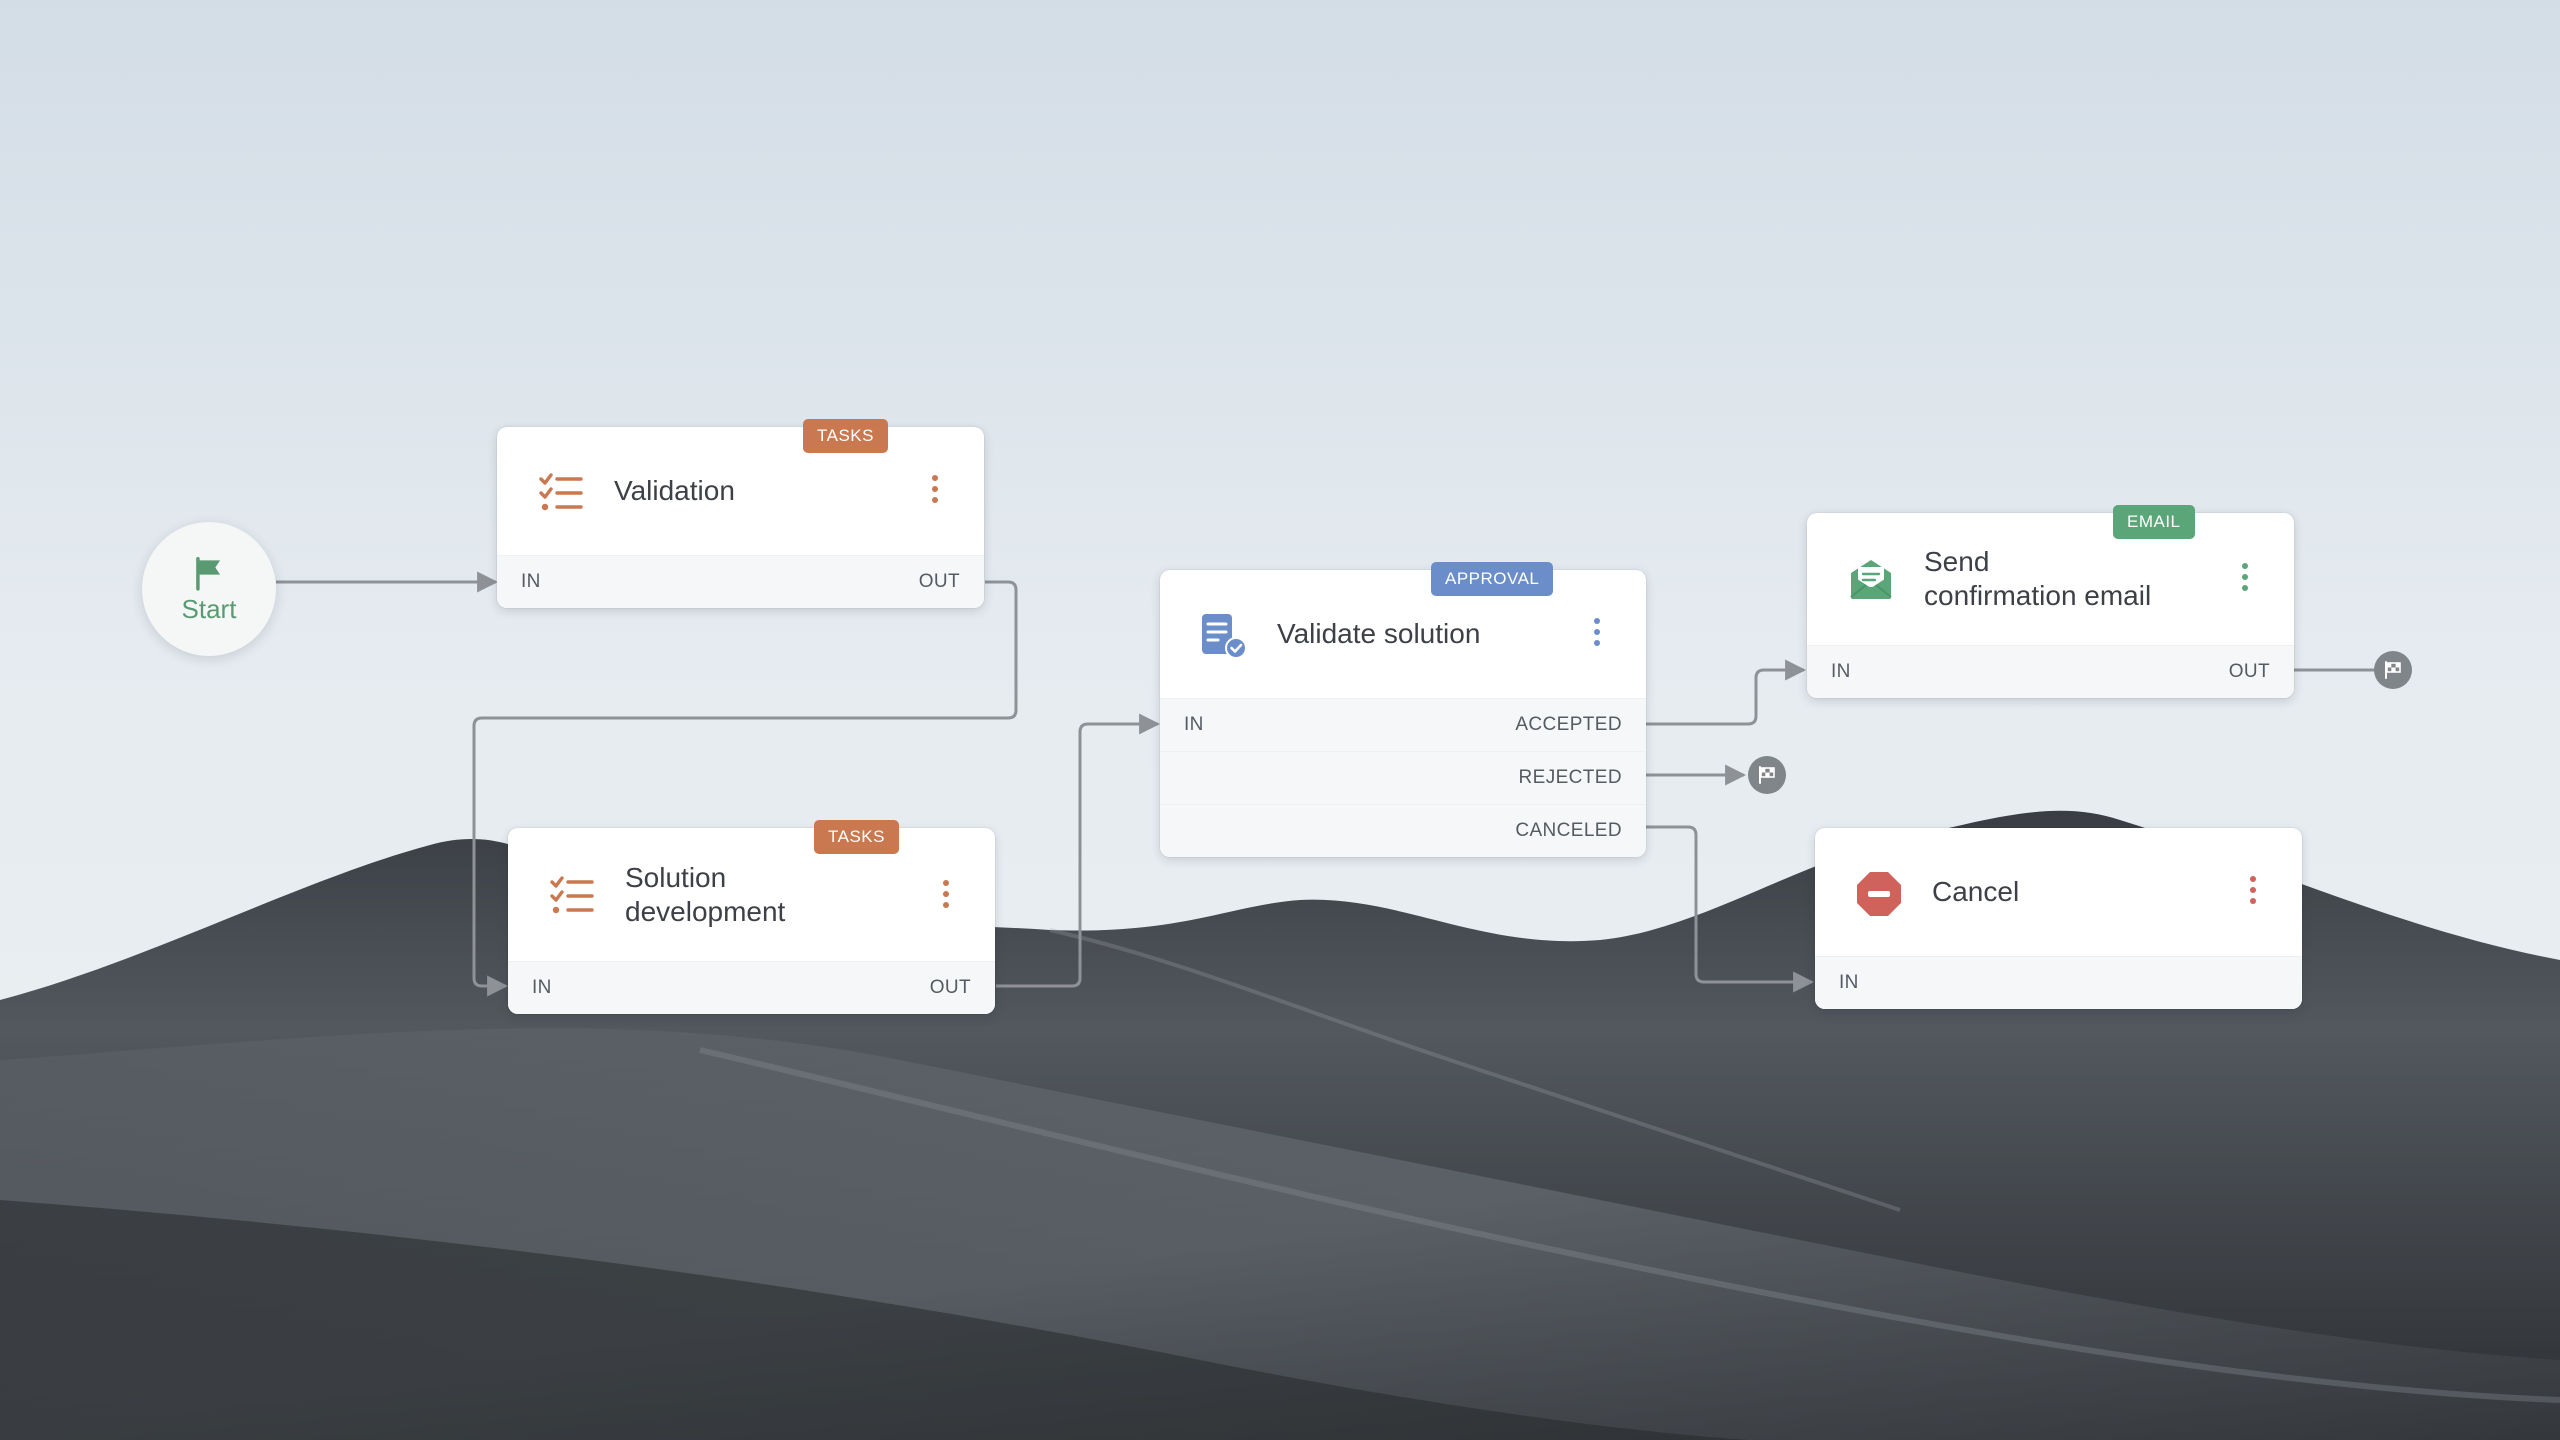 Image resolution: width=2560 pixels, height=1440 pixels. I want to click on port-row: IN ACCEPTED, so click(1403, 724).